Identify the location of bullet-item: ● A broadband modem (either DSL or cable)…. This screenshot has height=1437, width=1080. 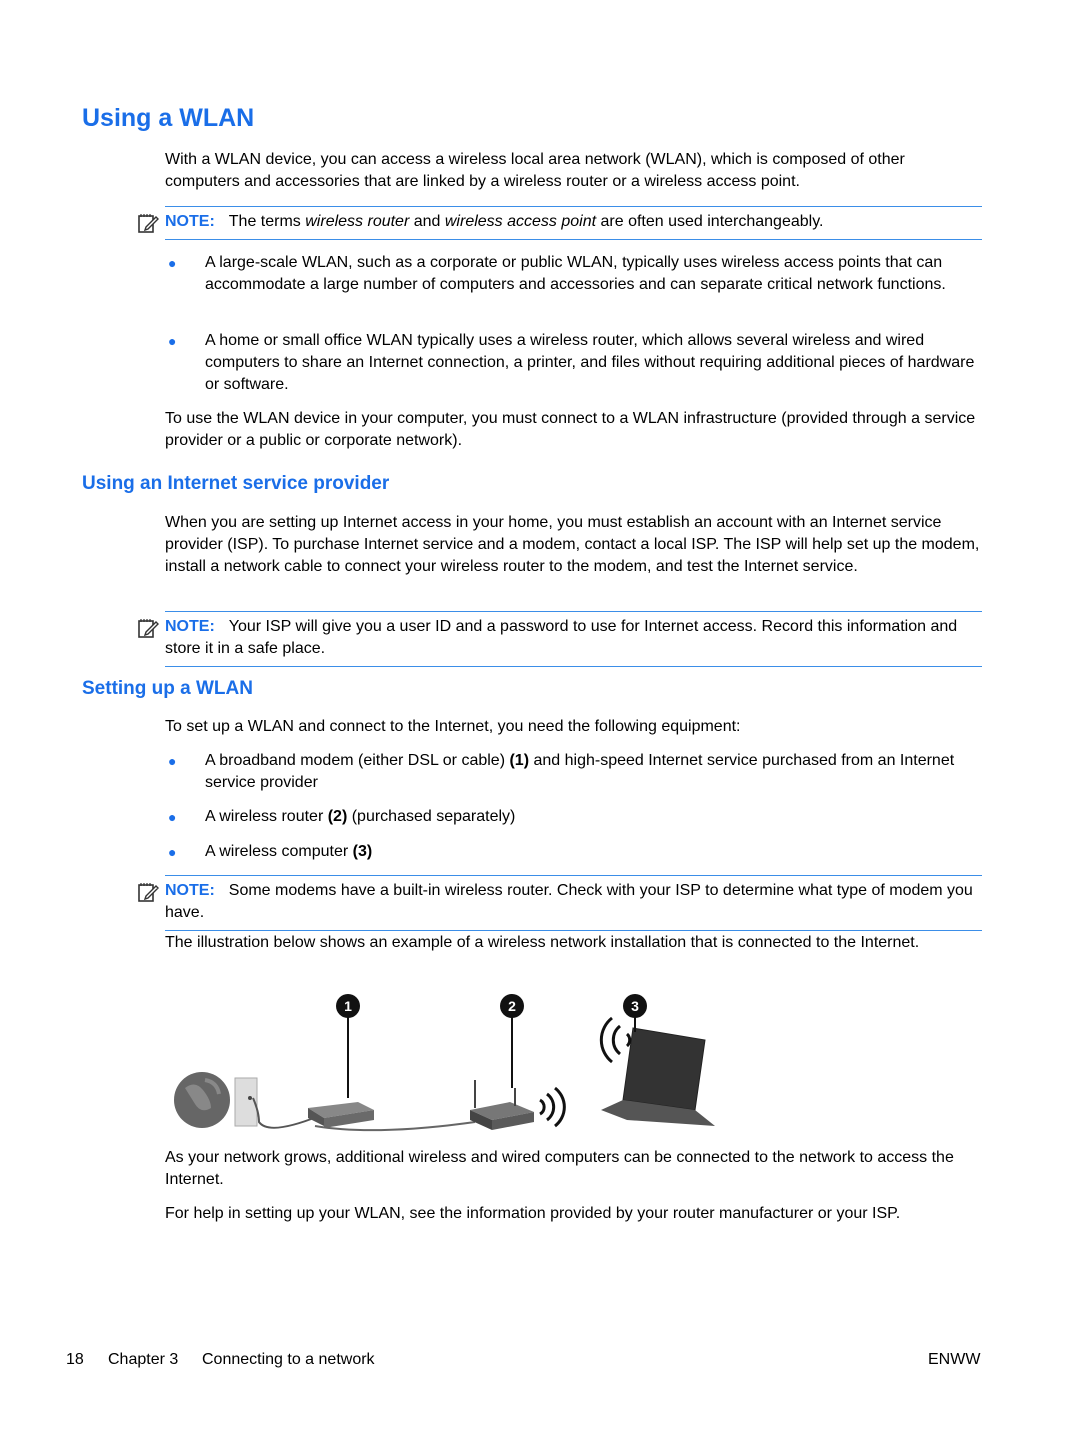
(572, 772).